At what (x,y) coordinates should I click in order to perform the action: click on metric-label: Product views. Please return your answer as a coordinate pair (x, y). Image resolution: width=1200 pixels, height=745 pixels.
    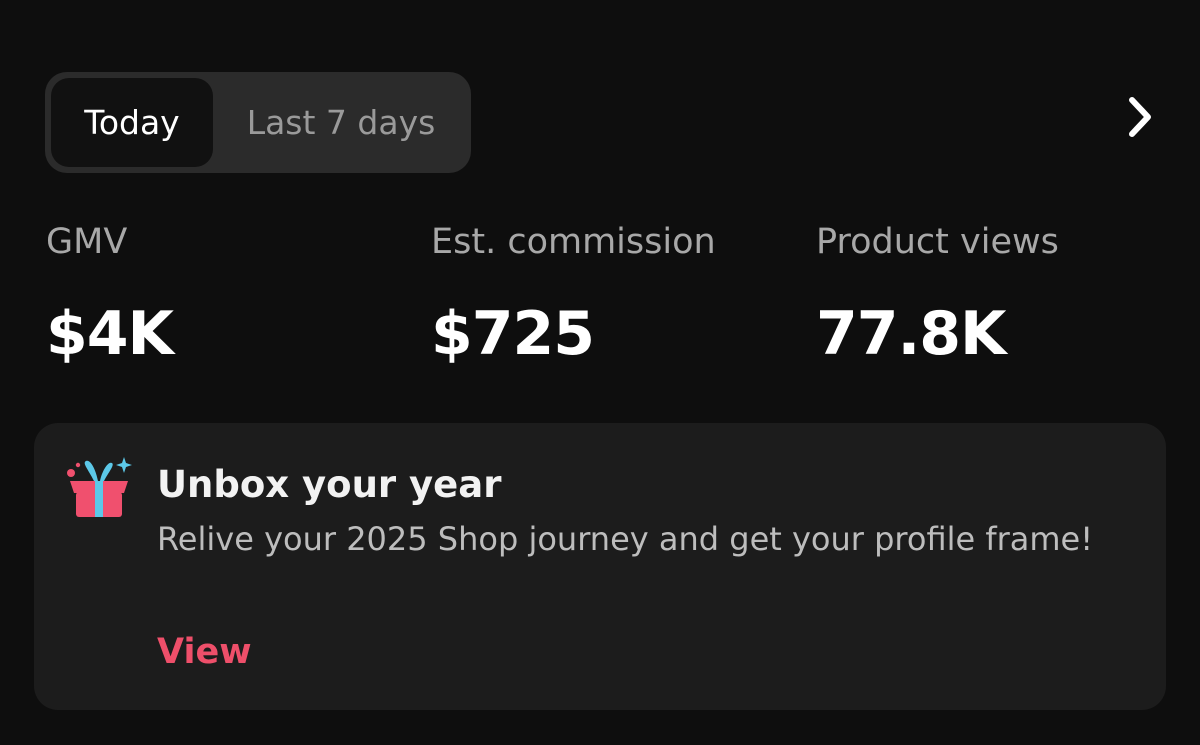
    Looking at the image, I should click on (937, 242).